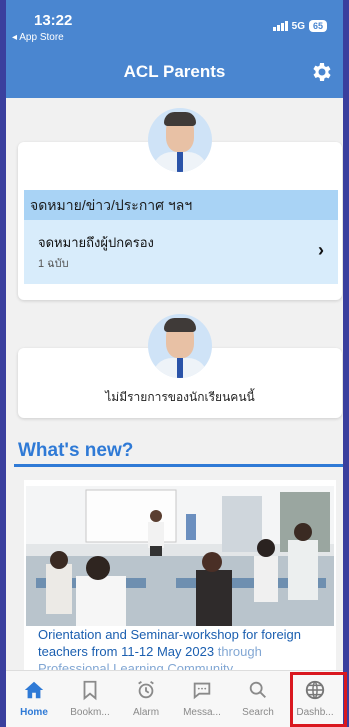 The width and height of the screenshot is (349, 727). What do you see at coordinates (321, 250) in the screenshot?
I see `chevron-right-icon: ›` at bounding box center [321, 250].